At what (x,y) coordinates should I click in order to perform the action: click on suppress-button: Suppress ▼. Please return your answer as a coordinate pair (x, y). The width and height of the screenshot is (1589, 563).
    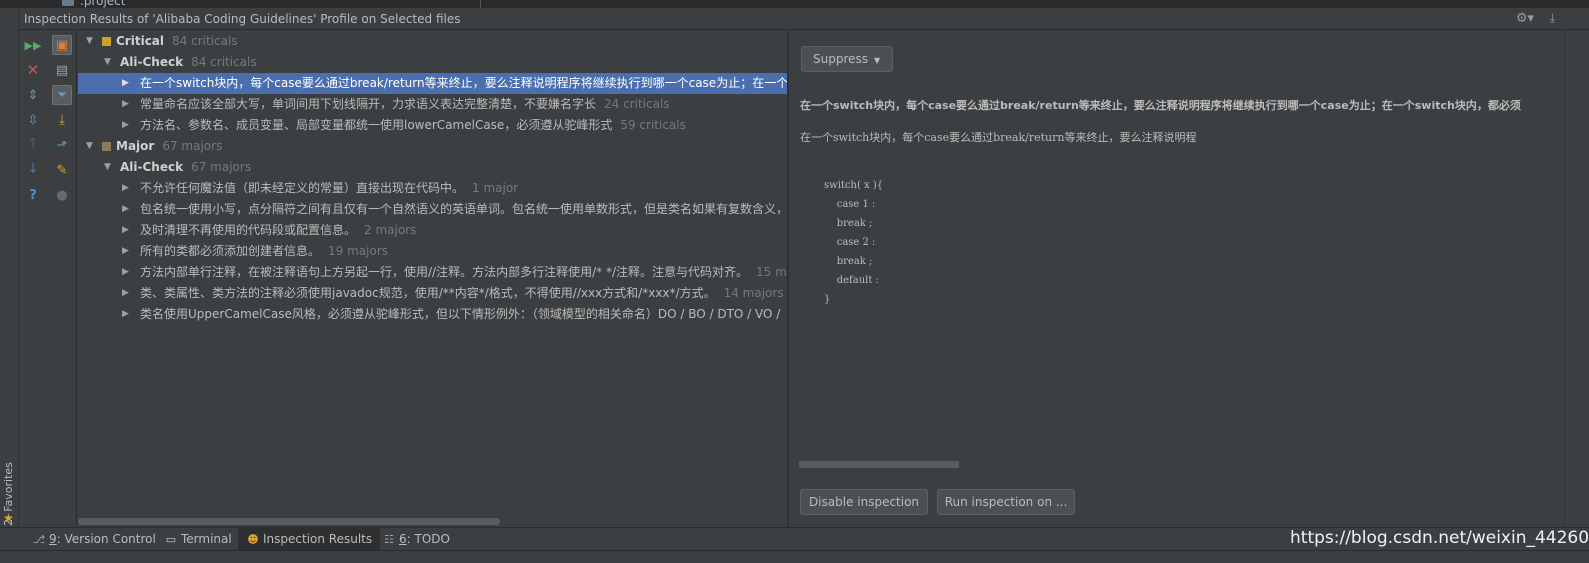
    Looking at the image, I should click on (847, 59).